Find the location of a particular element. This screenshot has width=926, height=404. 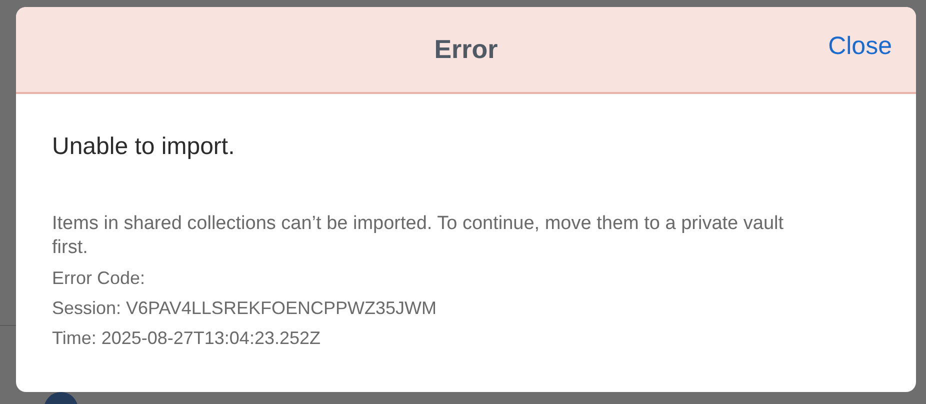

error-detail: Time: 2025-08-27T13:04:23.252Z is located at coordinates (187, 338).